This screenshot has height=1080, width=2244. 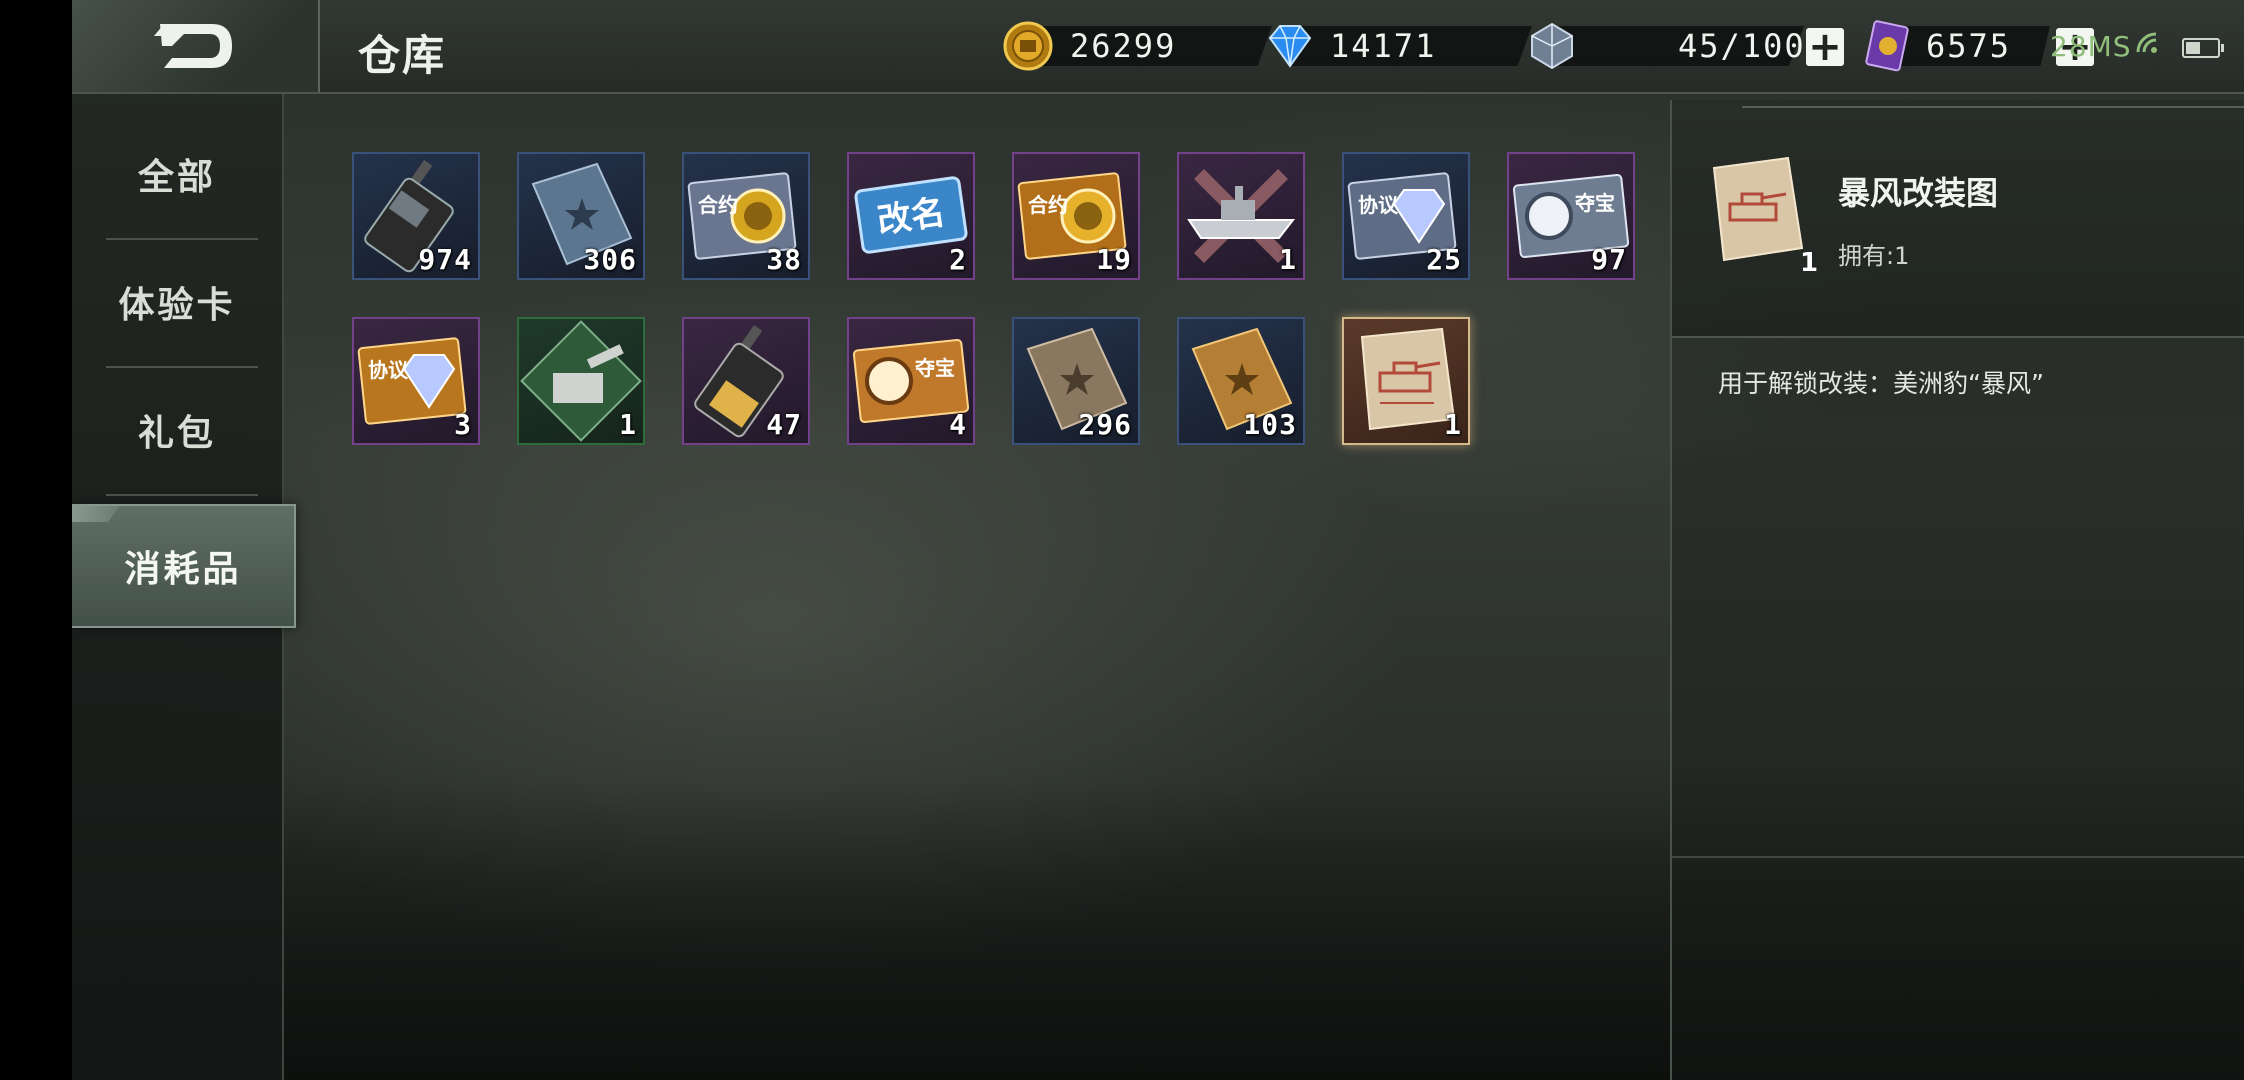 What do you see at coordinates (2091, 46) in the screenshot?
I see `ping-indicator: 28MS` at bounding box center [2091, 46].